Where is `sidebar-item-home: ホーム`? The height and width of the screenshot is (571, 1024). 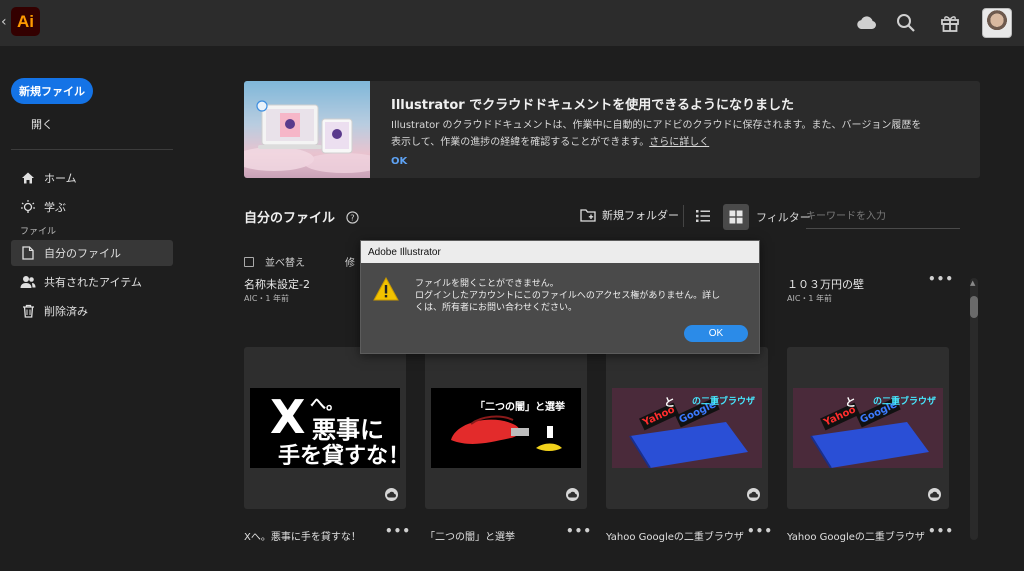
sidebar-item-home: ホーム is located at coordinates (92, 178).